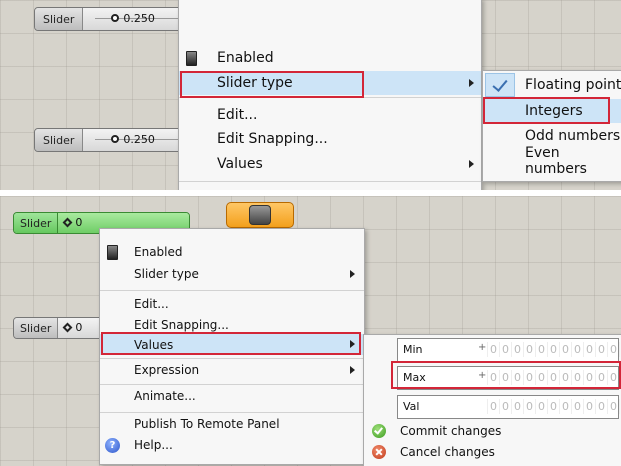 This screenshot has width=621, height=466. I want to click on menu-item-expression: Expression, so click(232, 370).